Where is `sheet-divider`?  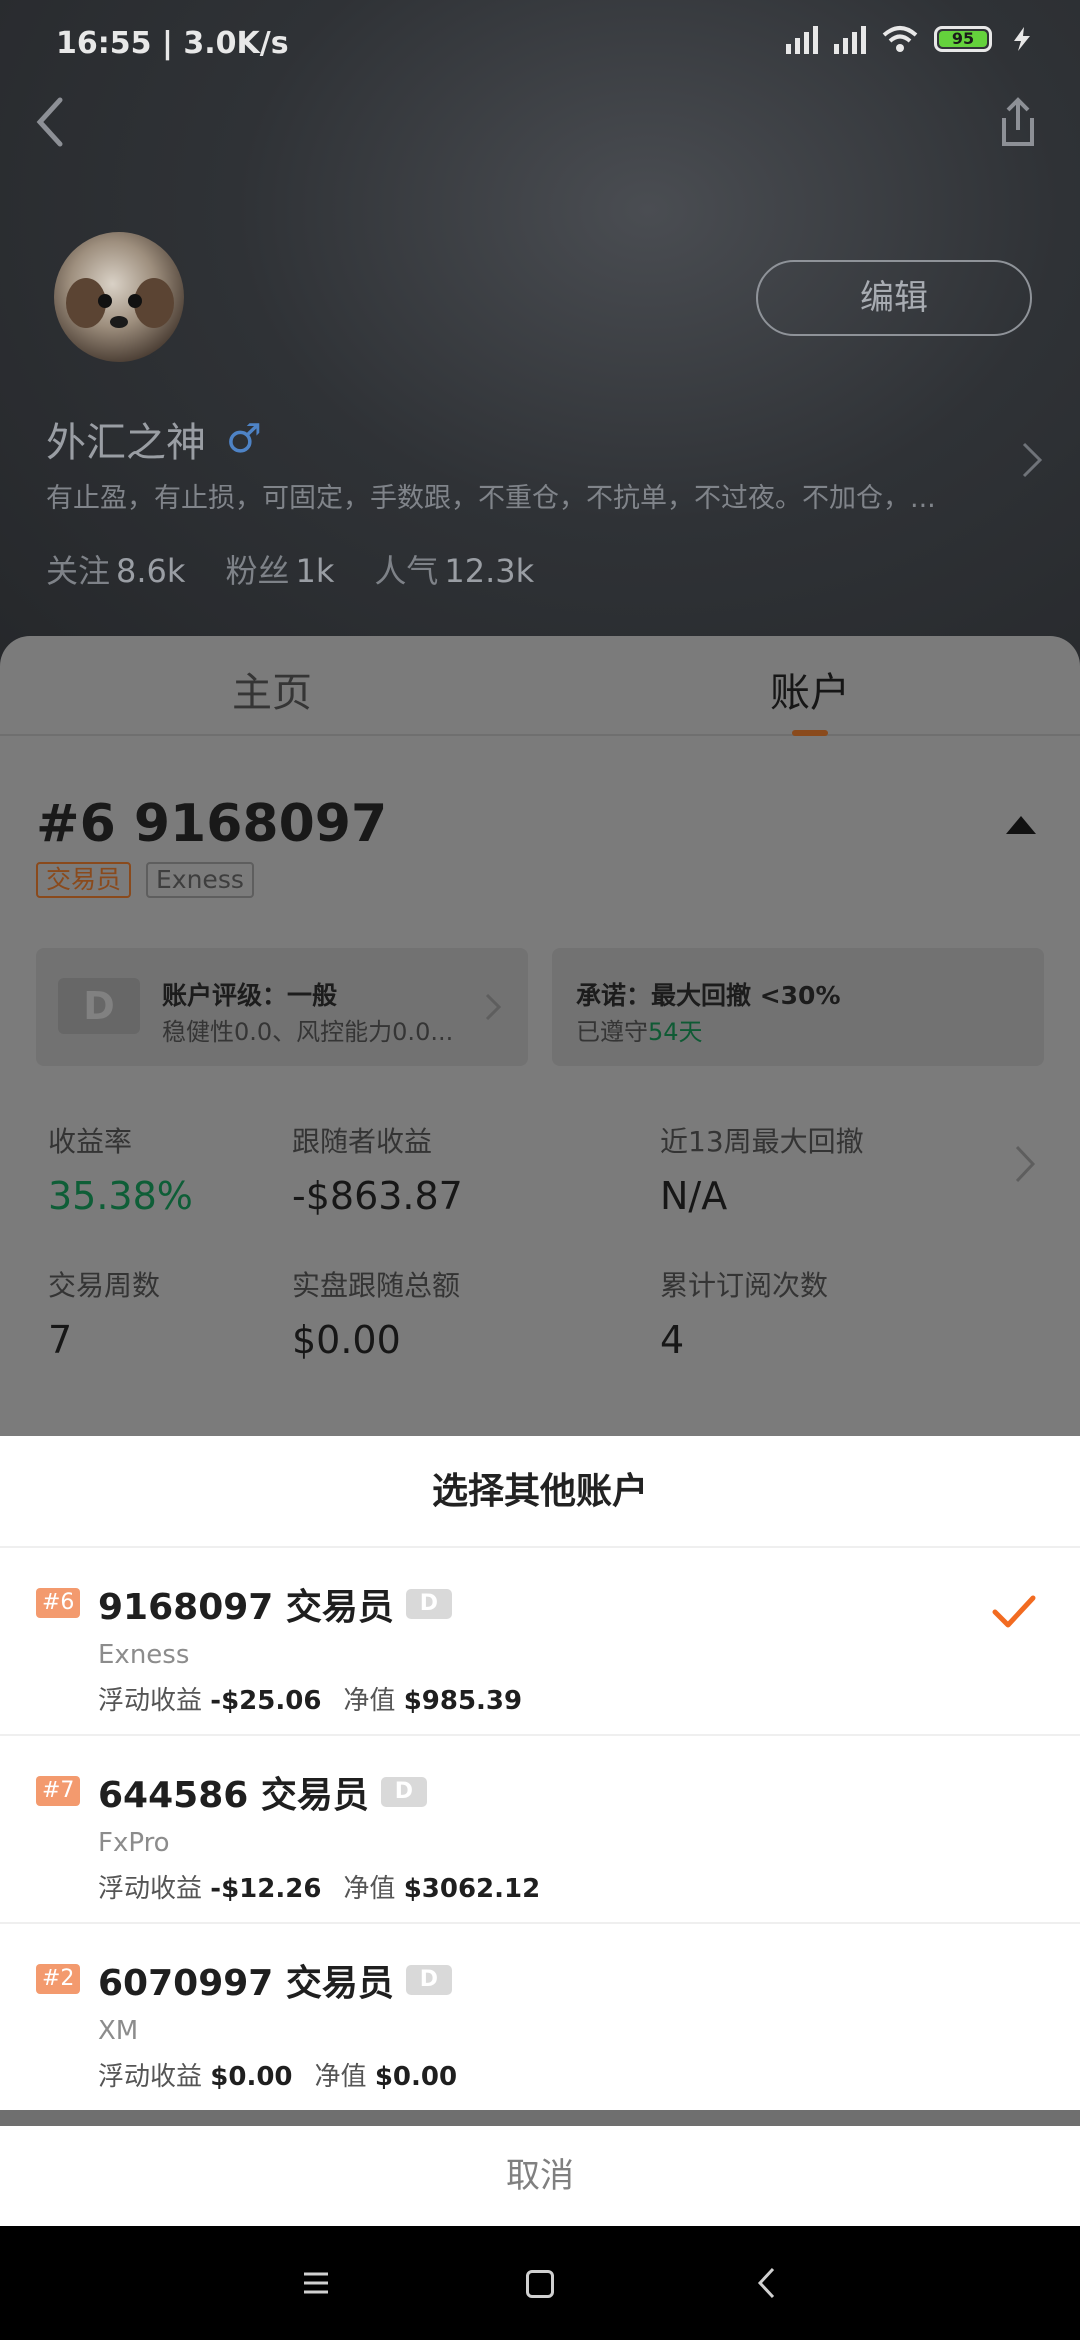
sheet-divider is located at coordinates (540, 2118).